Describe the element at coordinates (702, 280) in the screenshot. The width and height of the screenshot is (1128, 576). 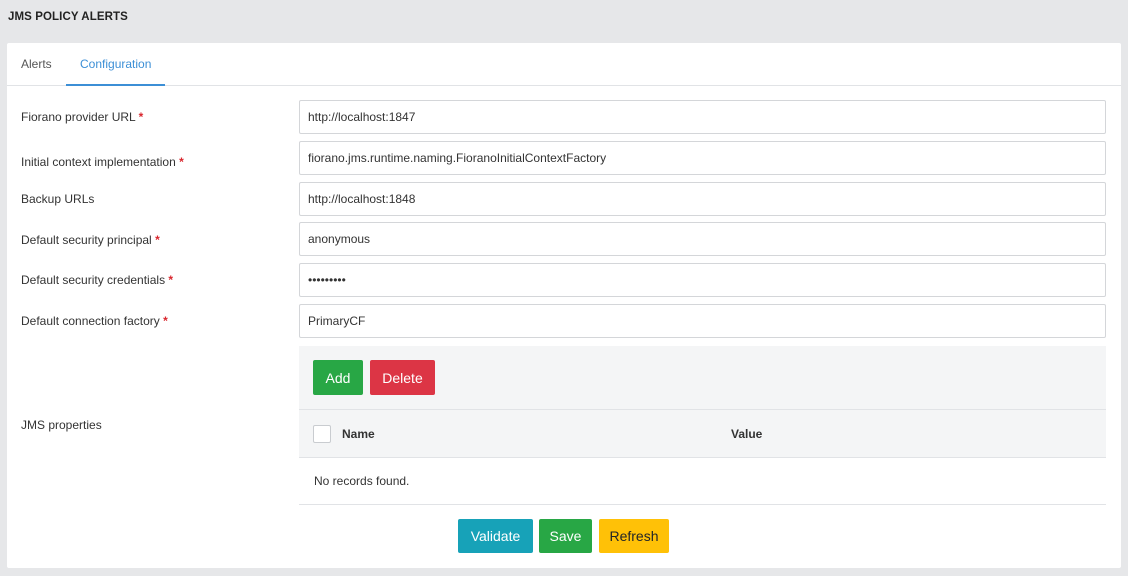
I see `security-credentials-input` at that location.